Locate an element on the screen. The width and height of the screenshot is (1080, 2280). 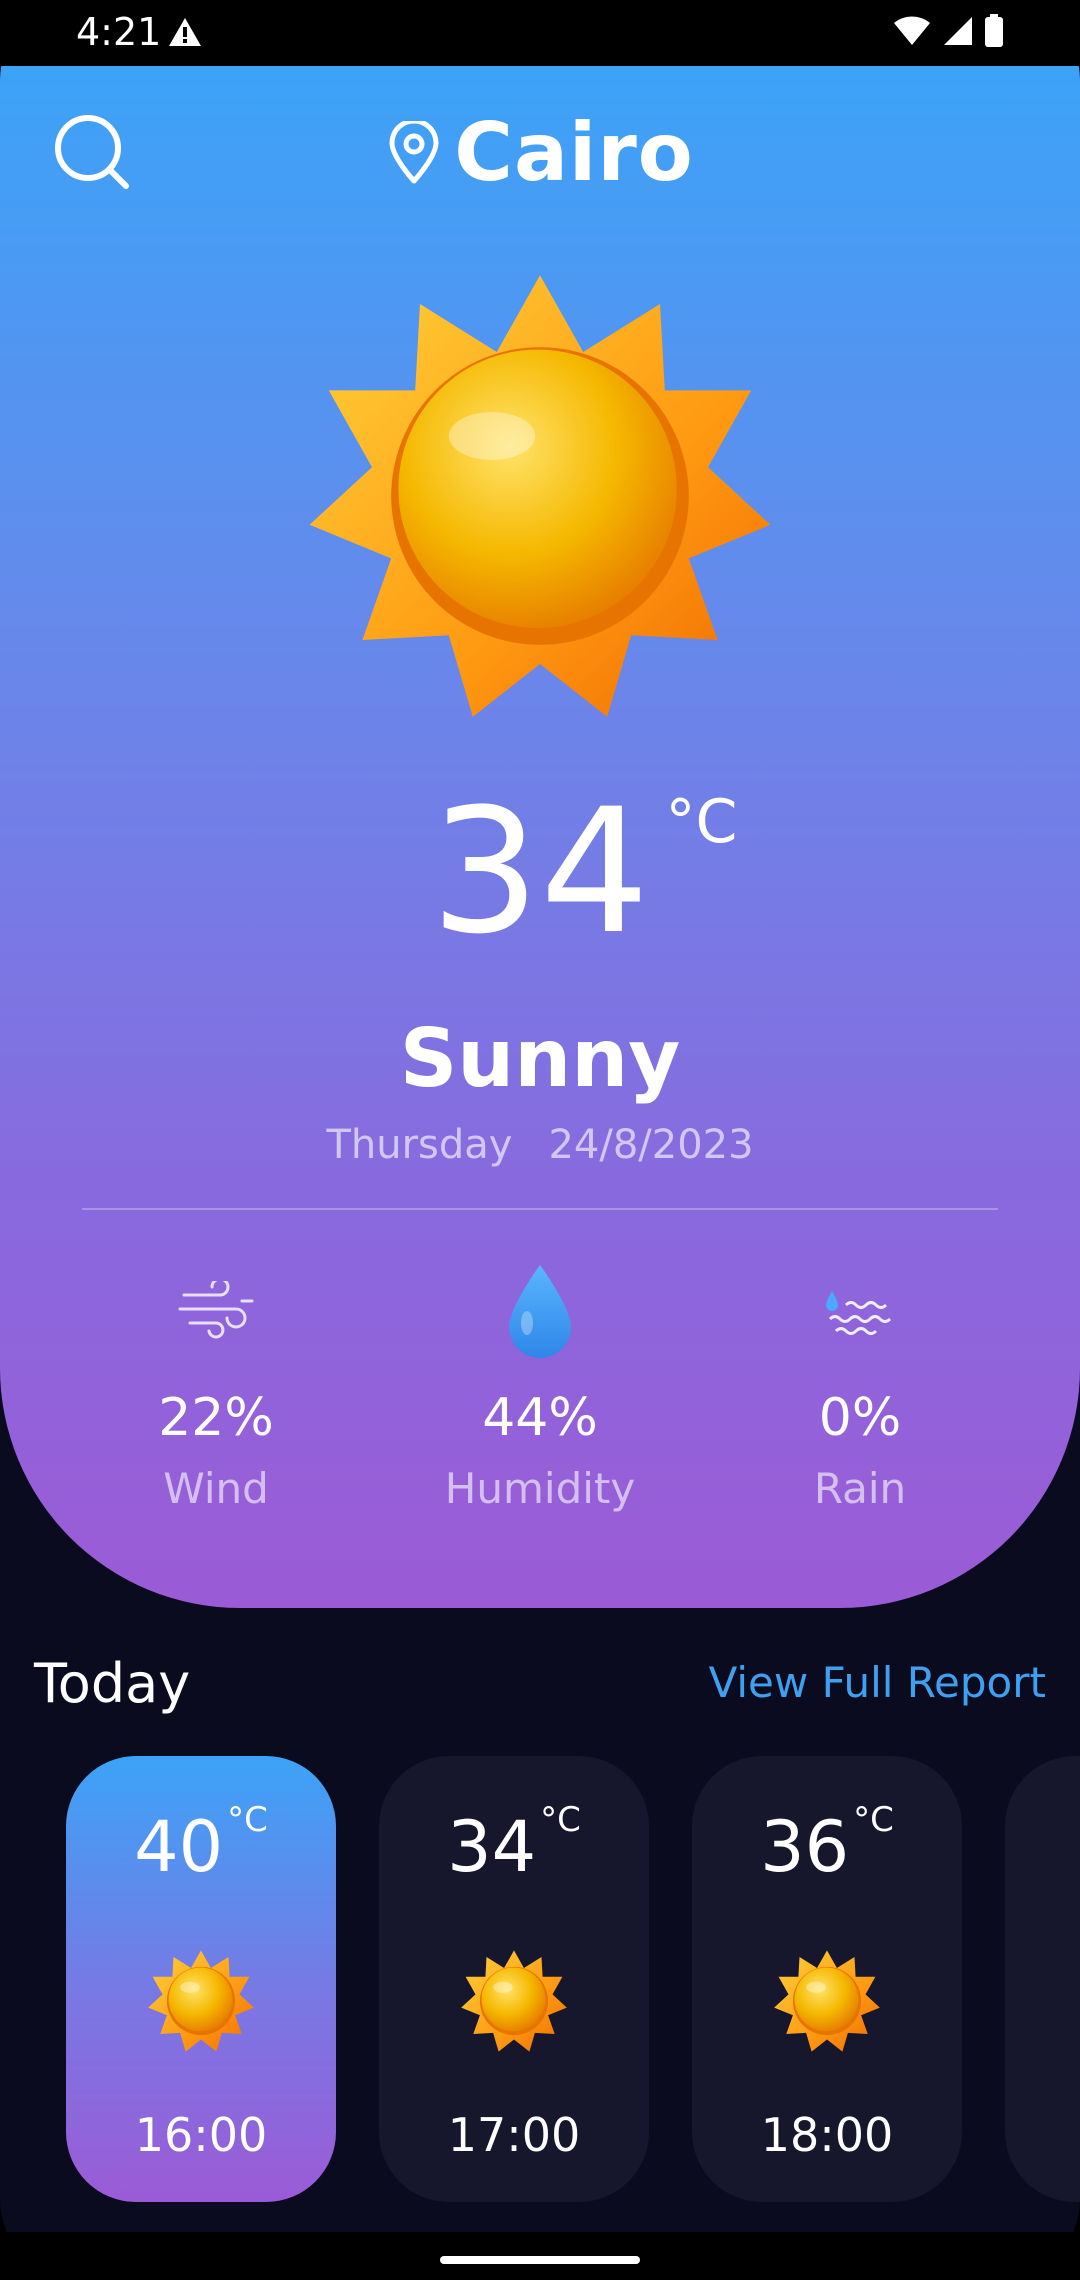
hour-time: 17:00 is located at coordinates (514, 2135).